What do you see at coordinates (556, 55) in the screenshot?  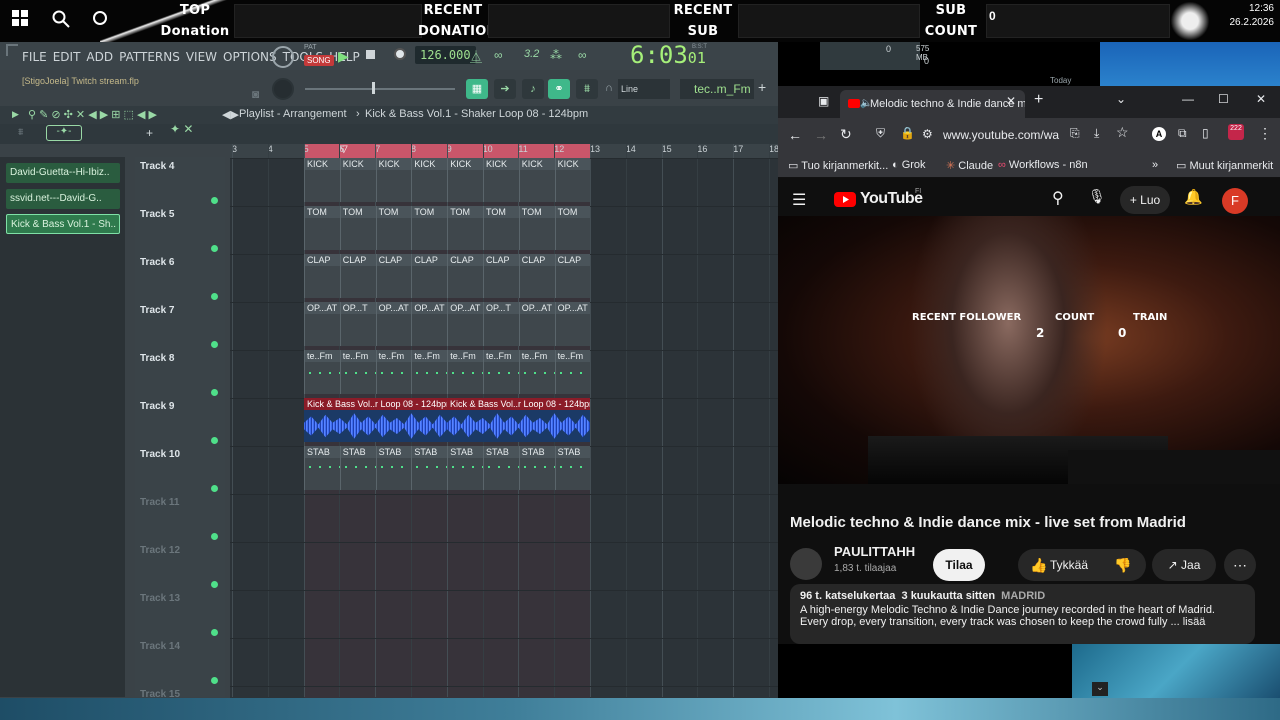 I see `step-edit-icon: ⁂` at bounding box center [556, 55].